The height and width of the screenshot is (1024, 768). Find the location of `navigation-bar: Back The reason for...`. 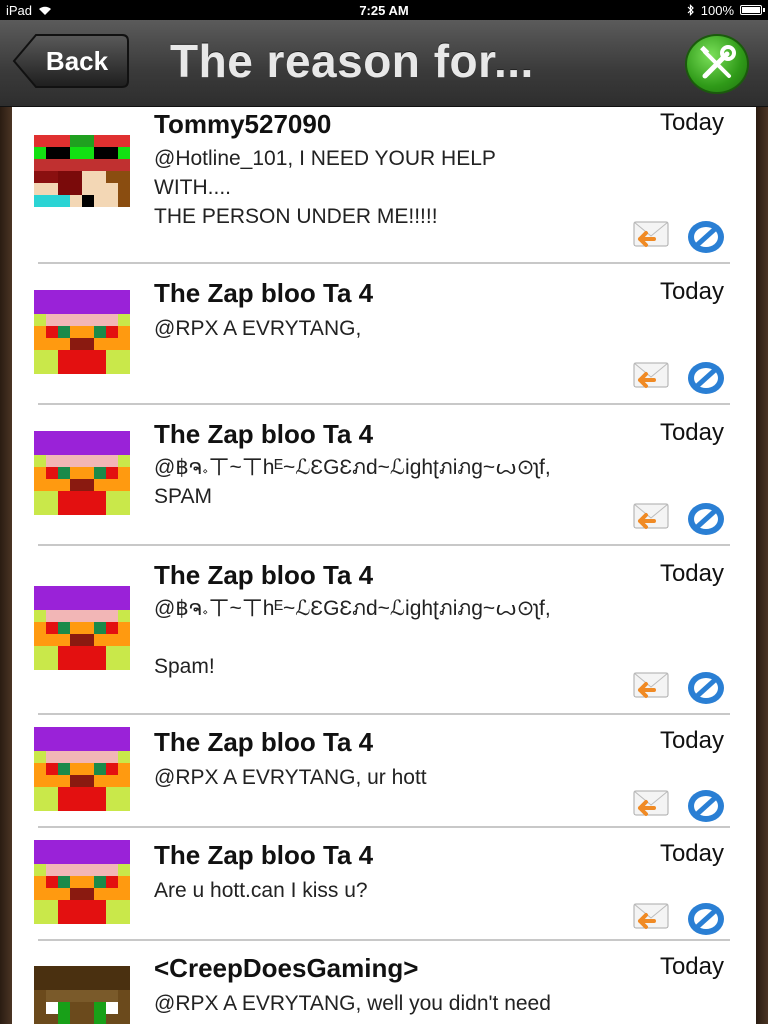

navigation-bar: Back The reason for... is located at coordinates (384, 63).